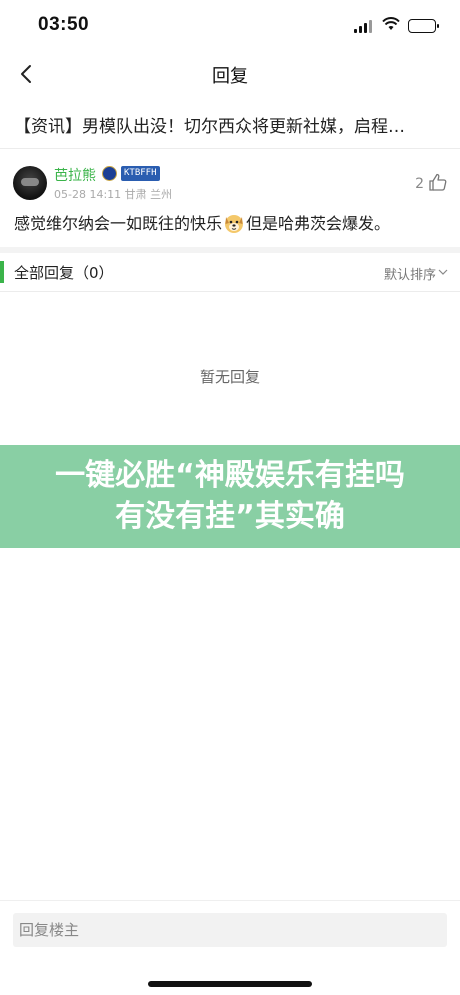  I want to click on replies-header: 全部回复（0） 默认排序, so click(230, 273).